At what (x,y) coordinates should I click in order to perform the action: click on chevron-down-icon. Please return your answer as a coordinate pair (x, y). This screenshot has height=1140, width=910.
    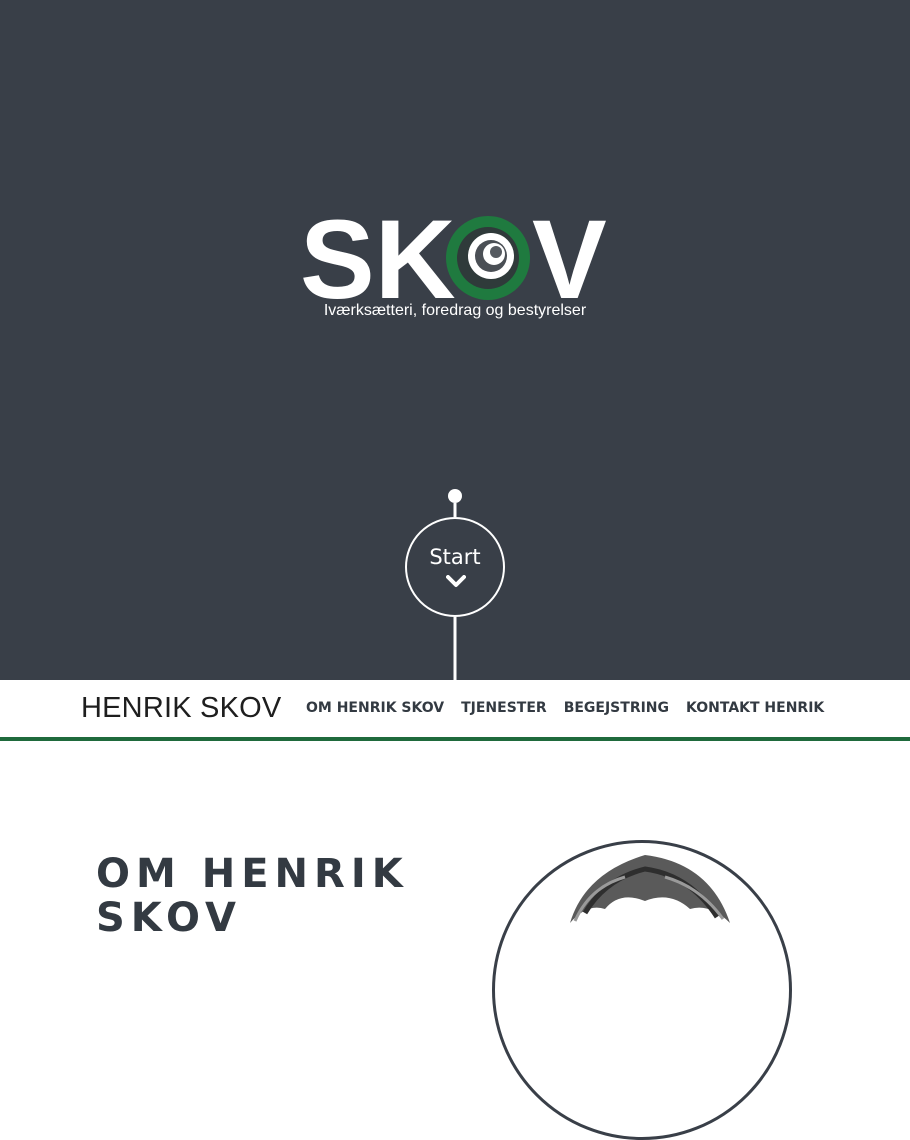
    Looking at the image, I should click on (456, 581).